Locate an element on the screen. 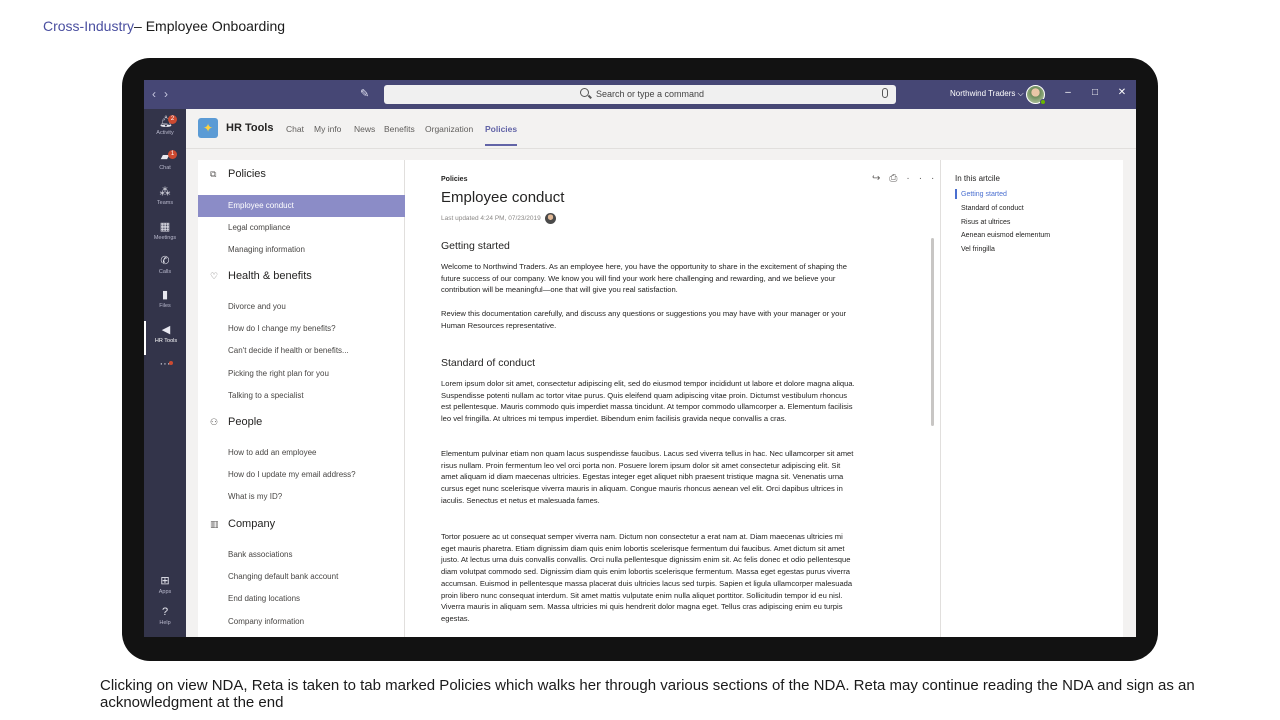  nav-item-label: Employee conduct is located at coordinates (261, 205).